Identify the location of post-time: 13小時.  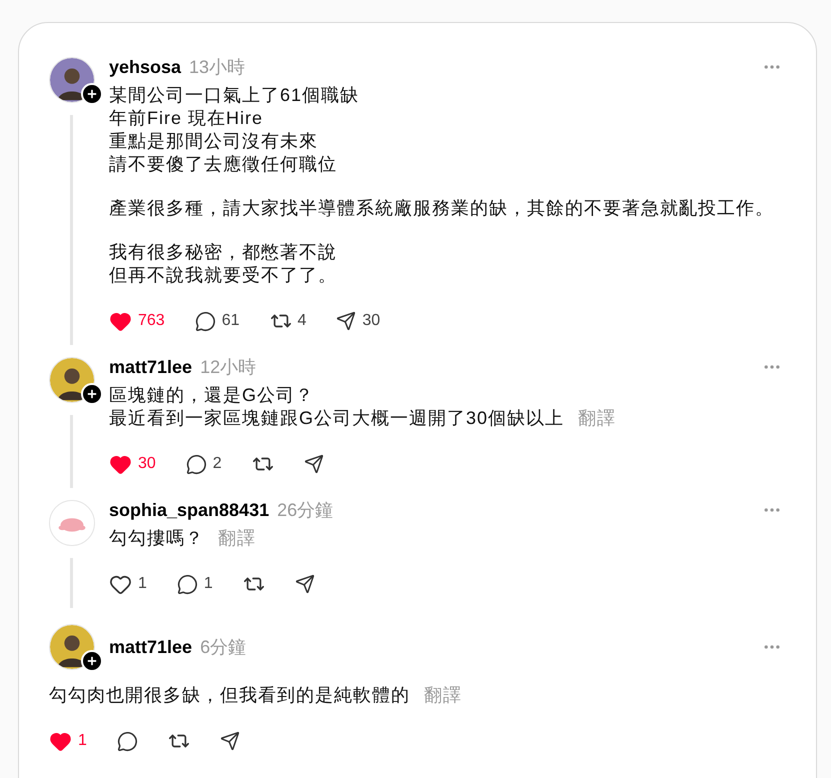
(217, 67).